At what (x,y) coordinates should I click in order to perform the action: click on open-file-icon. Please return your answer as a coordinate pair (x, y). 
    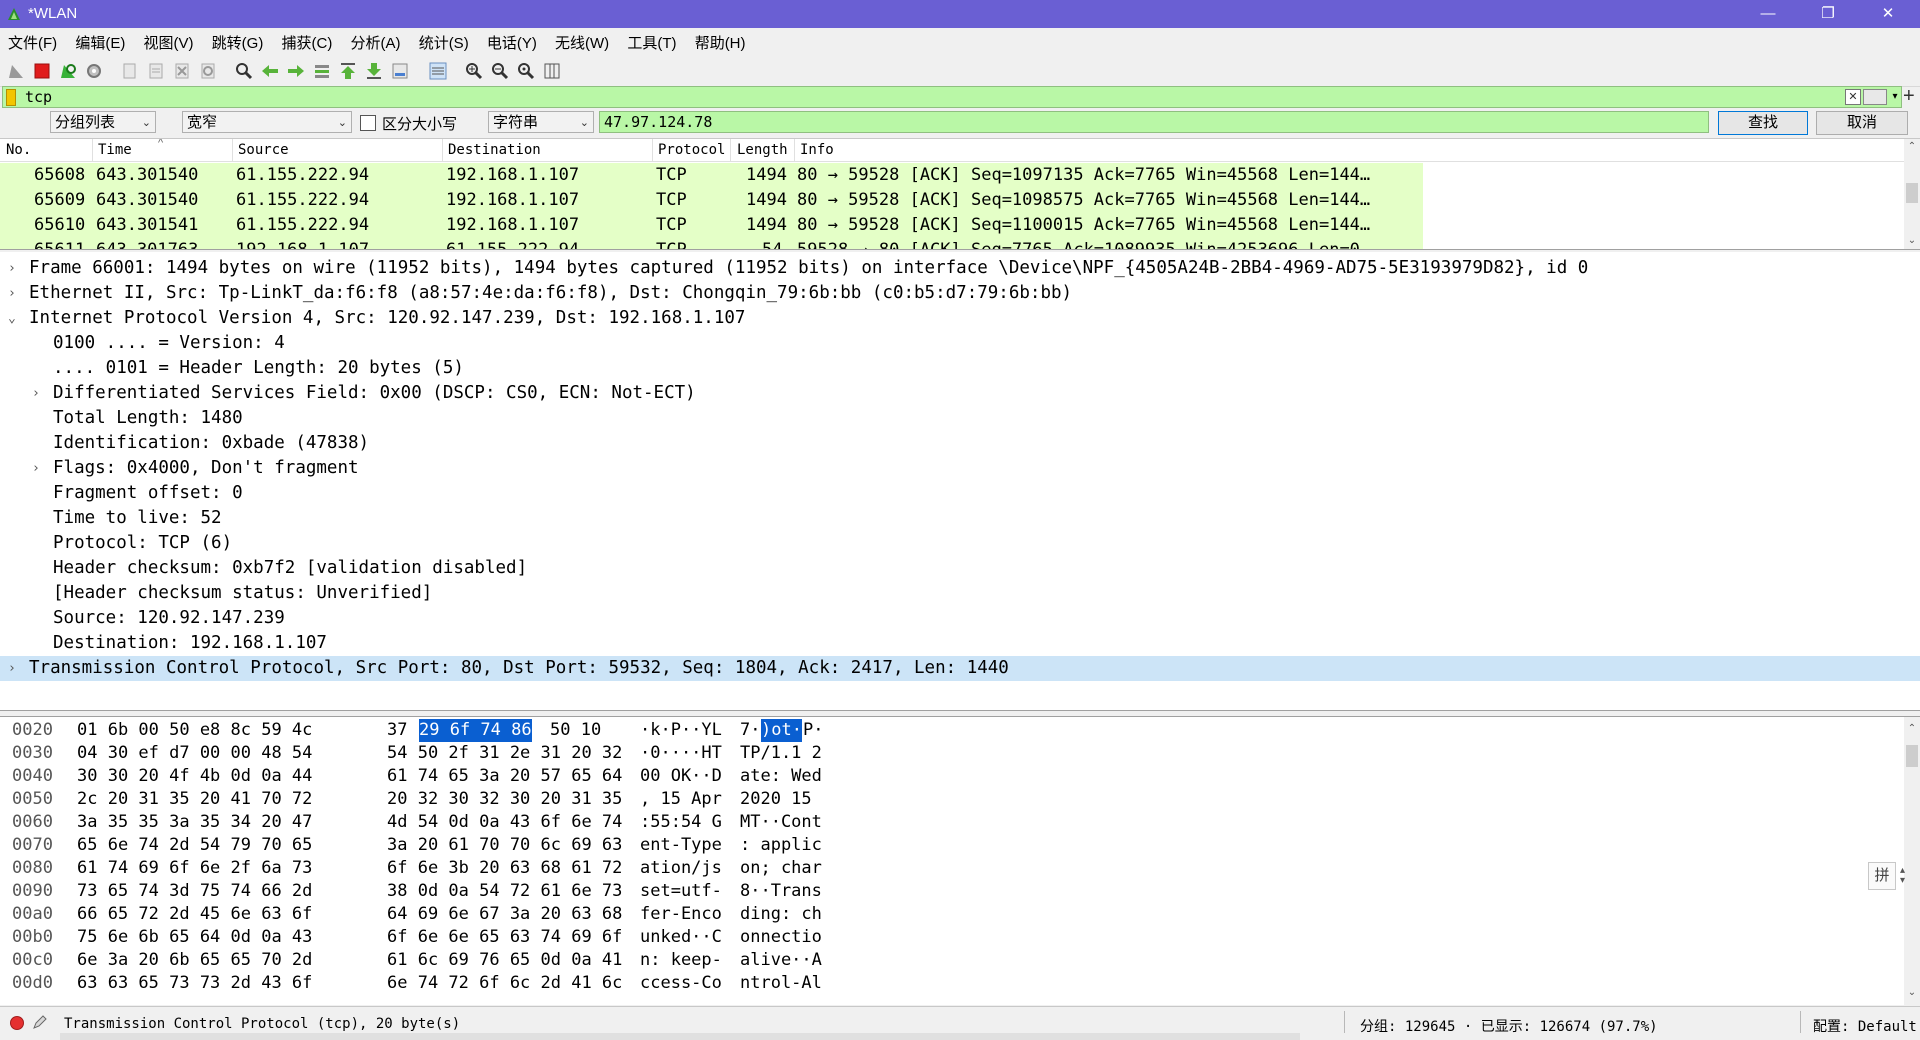
    Looking at the image, I should click on (130, 71).